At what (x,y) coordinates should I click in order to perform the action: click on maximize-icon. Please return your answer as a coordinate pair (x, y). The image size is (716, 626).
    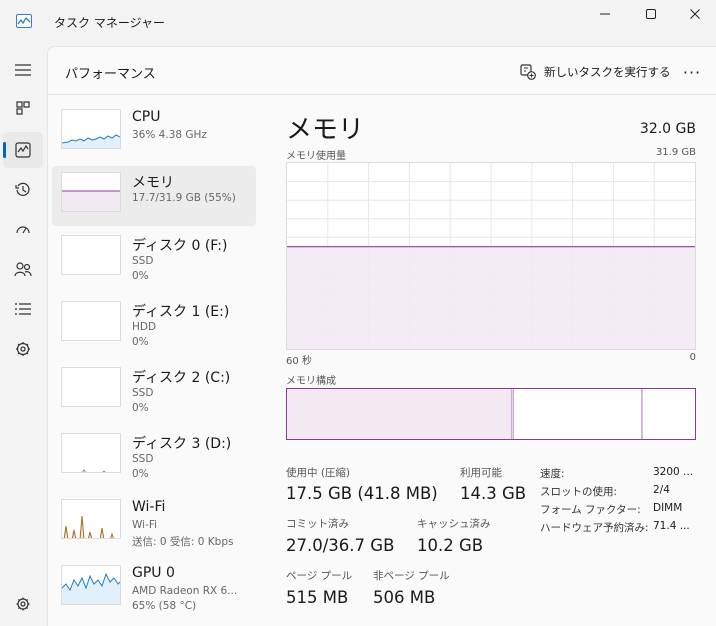
    Looking at the image, I should click on (651, 14).